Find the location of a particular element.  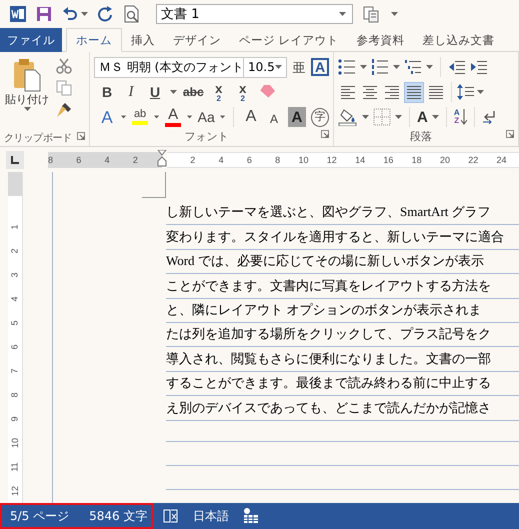

ribbon-tab: ページ レイアウト is located at coordinates (289, 40).